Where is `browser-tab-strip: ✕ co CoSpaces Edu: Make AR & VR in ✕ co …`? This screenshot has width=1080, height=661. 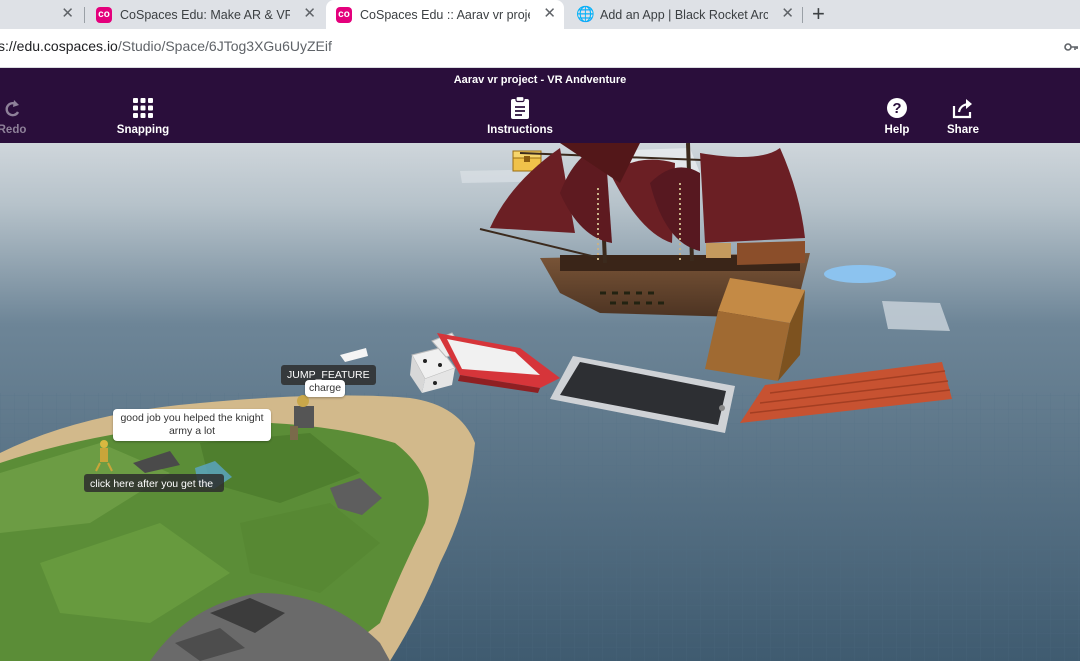 browser-tab-strip: ✕ co CoSpaces Edu: Make AR & VR in ✕ co … is located at coordinates (540, 14).